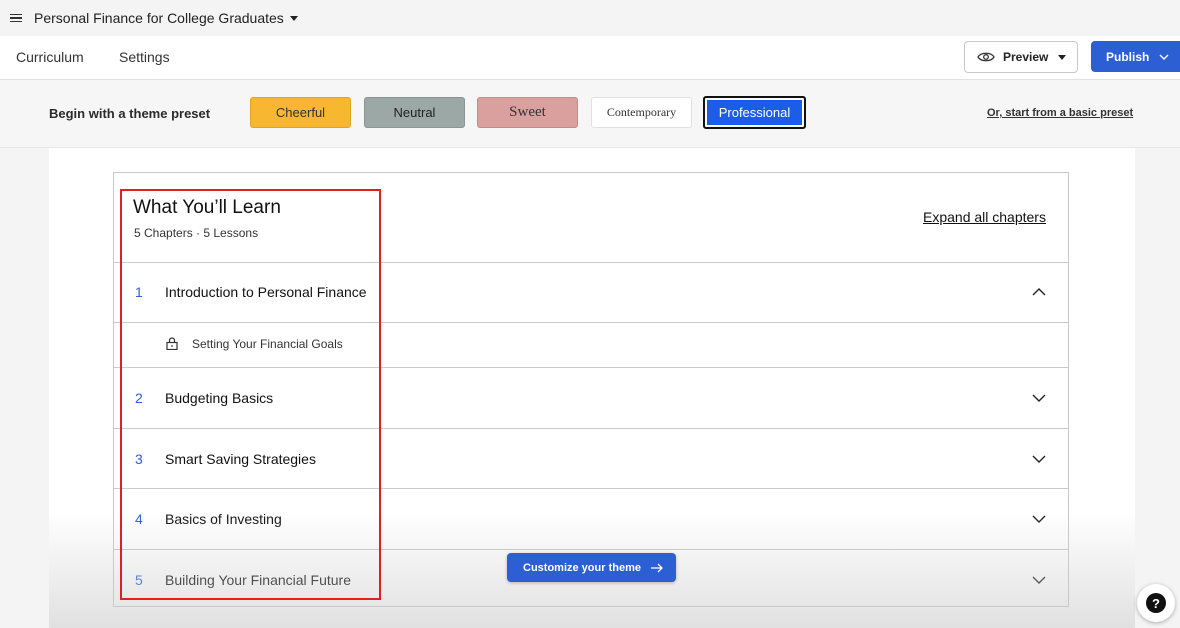 Image resolution: width=1180 pixels, height=628 pixels. Describe the element at coordinates (139, 398) in the screenshot. I see `chapter-number: 2` at that location.